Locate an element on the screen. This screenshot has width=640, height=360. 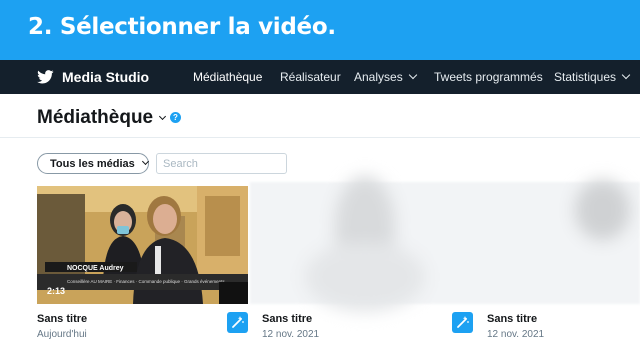
page-title: Médiathèque is located at coordinates (95, 118).